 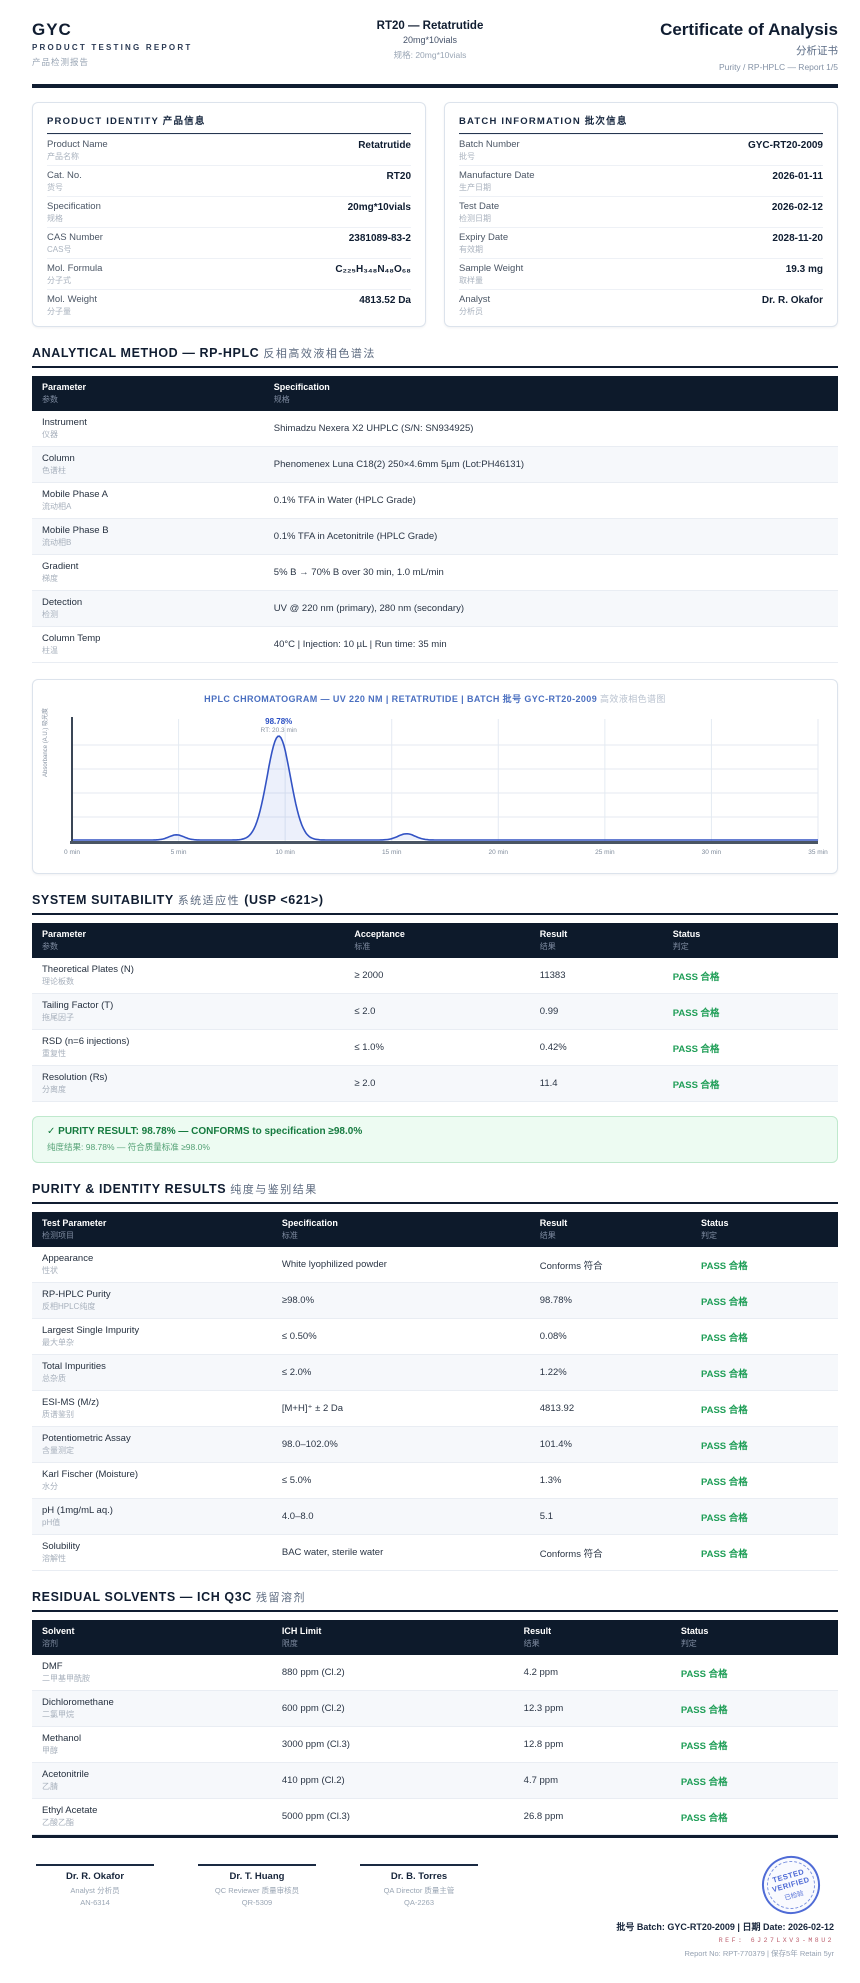 I want to click on header-divider-bar, so click(x=435, y=86).